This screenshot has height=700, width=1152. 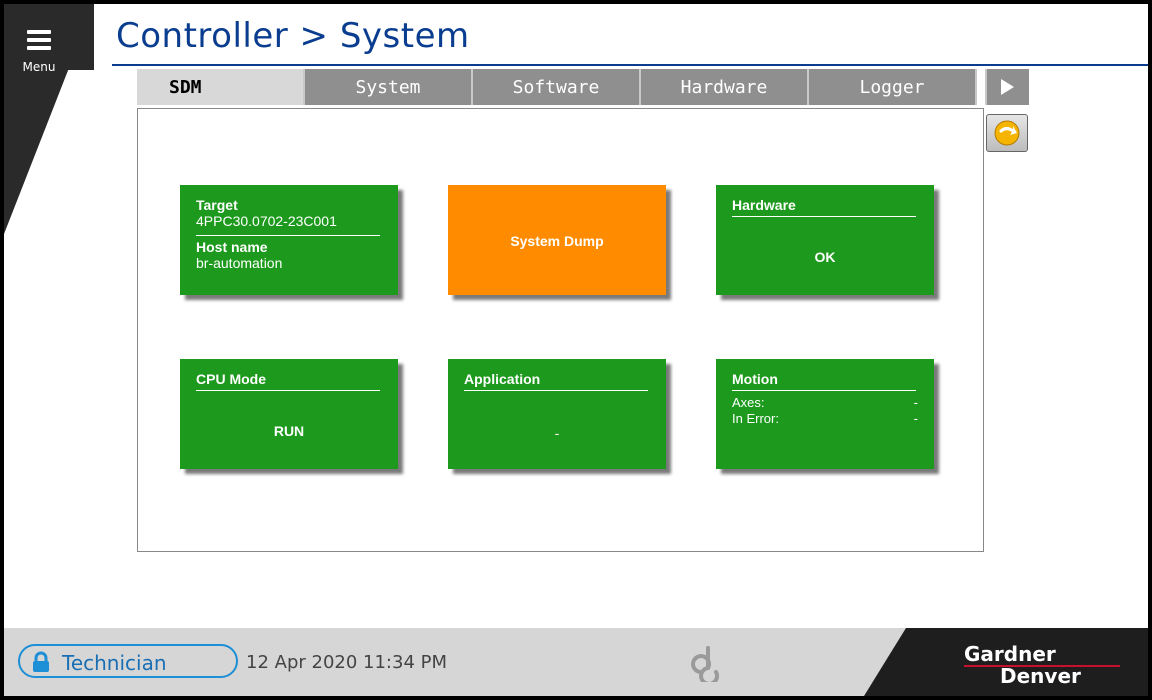 I want to click on hardware-header: Hardware, so click(x=764, y=205).